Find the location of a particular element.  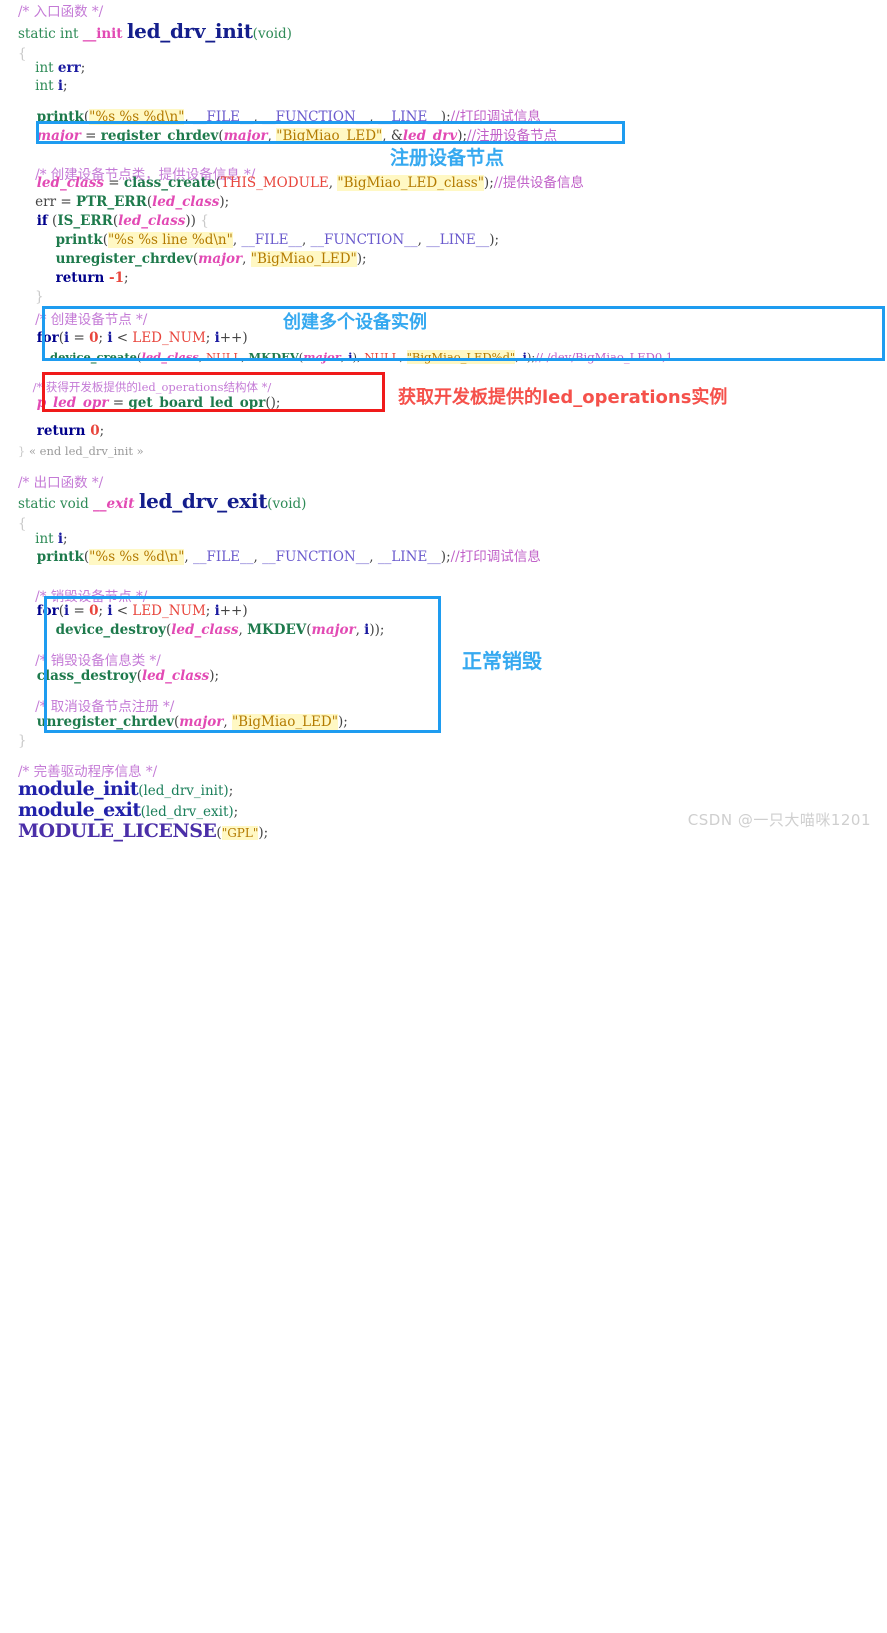

macro-null: NULL is located at coordinates (224, 357).